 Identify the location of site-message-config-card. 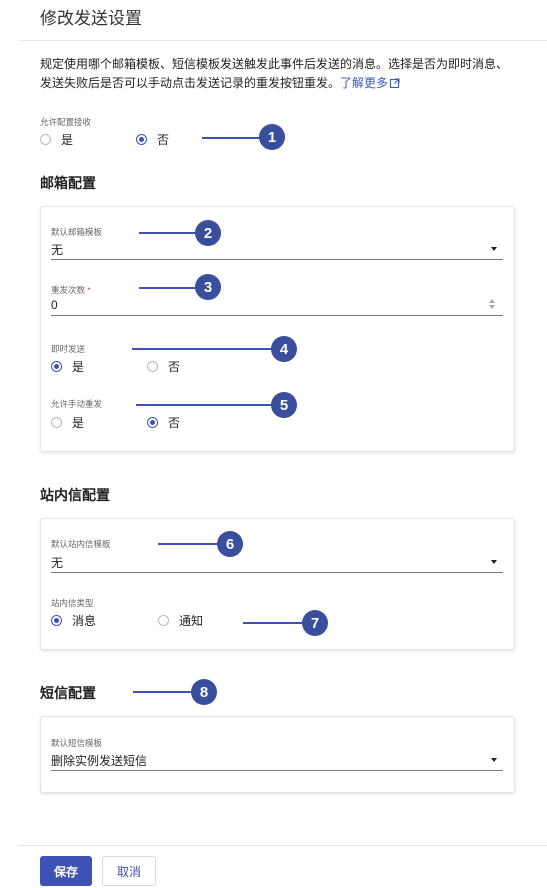
(277, 584).